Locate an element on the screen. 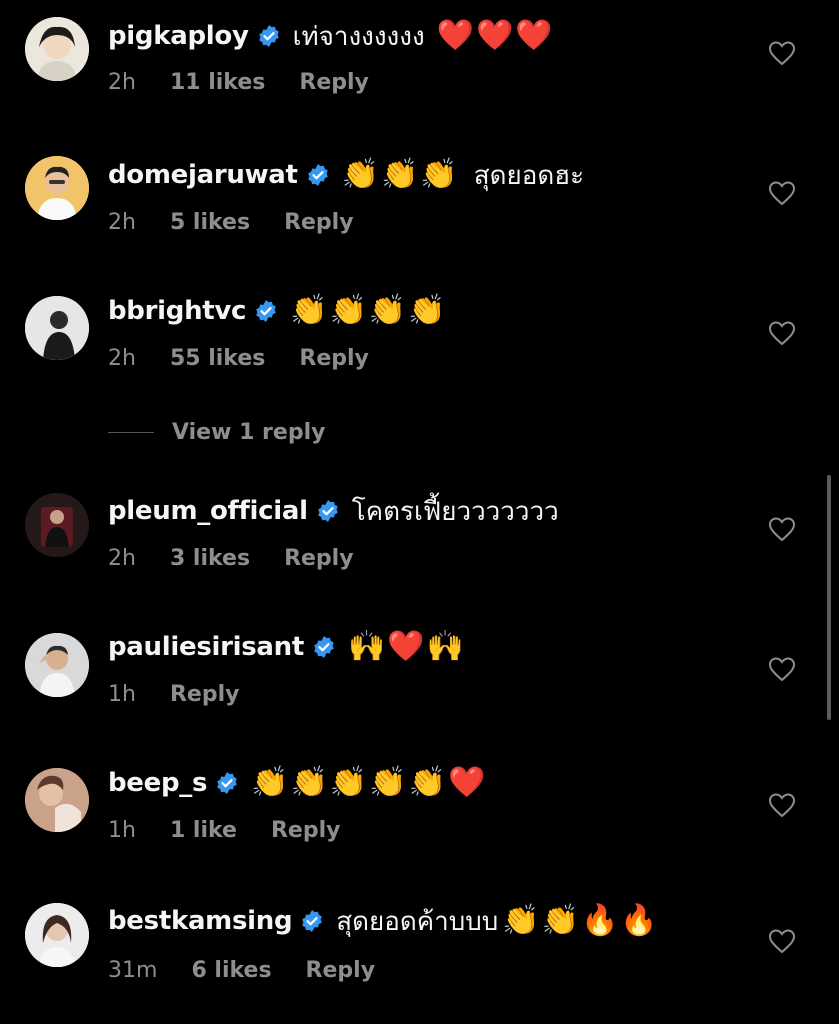  comment-text: สุดยอดค้าบบบ is located at coordinates (417, 921).